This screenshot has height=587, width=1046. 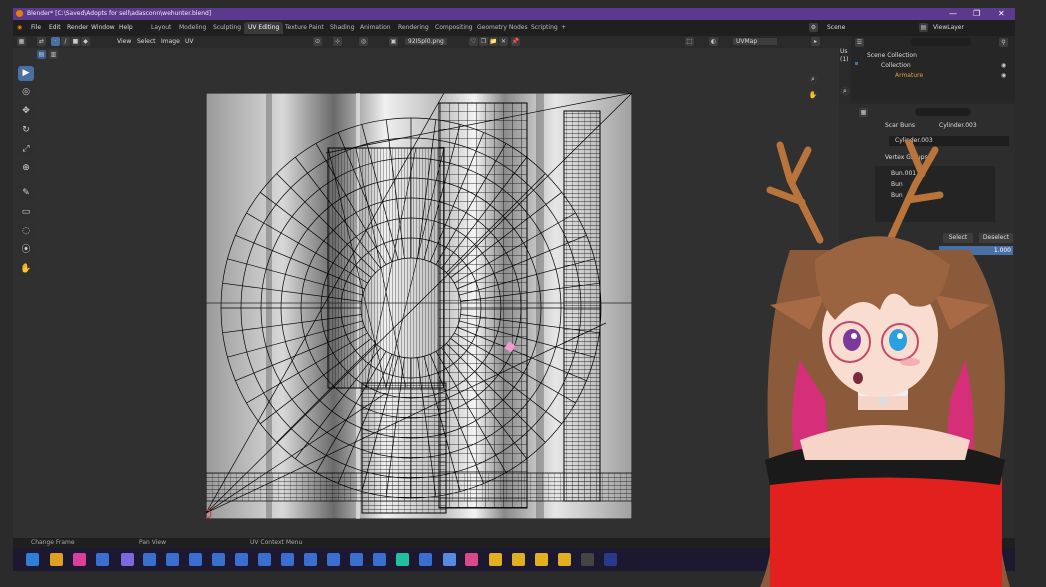 I want to click on snap-icon: ⊹, so click(x=337, y=41).